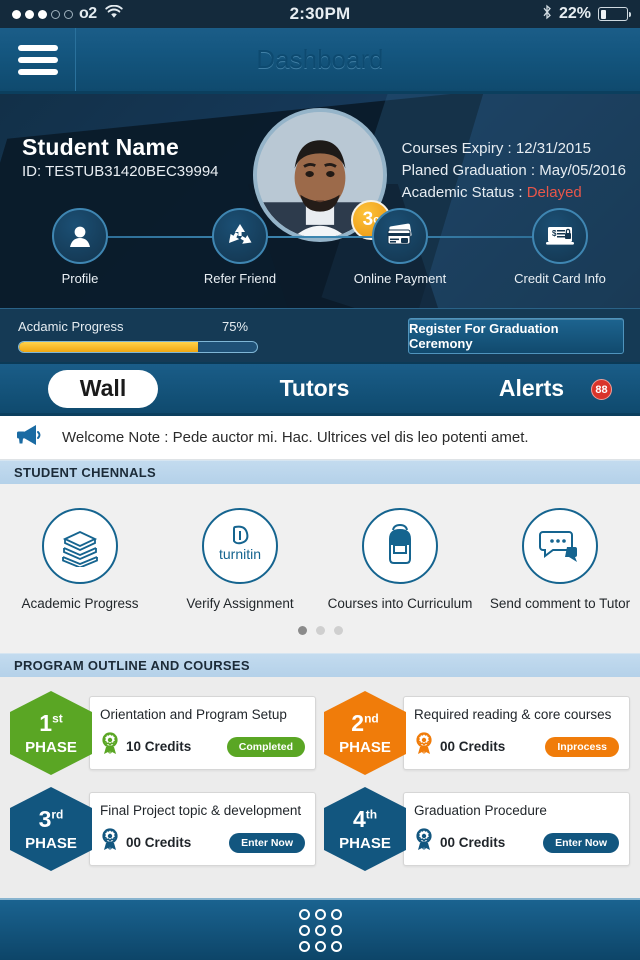  I want to click on meta-row: Courses Expiry : 12/31/2015, so click(514, 149).